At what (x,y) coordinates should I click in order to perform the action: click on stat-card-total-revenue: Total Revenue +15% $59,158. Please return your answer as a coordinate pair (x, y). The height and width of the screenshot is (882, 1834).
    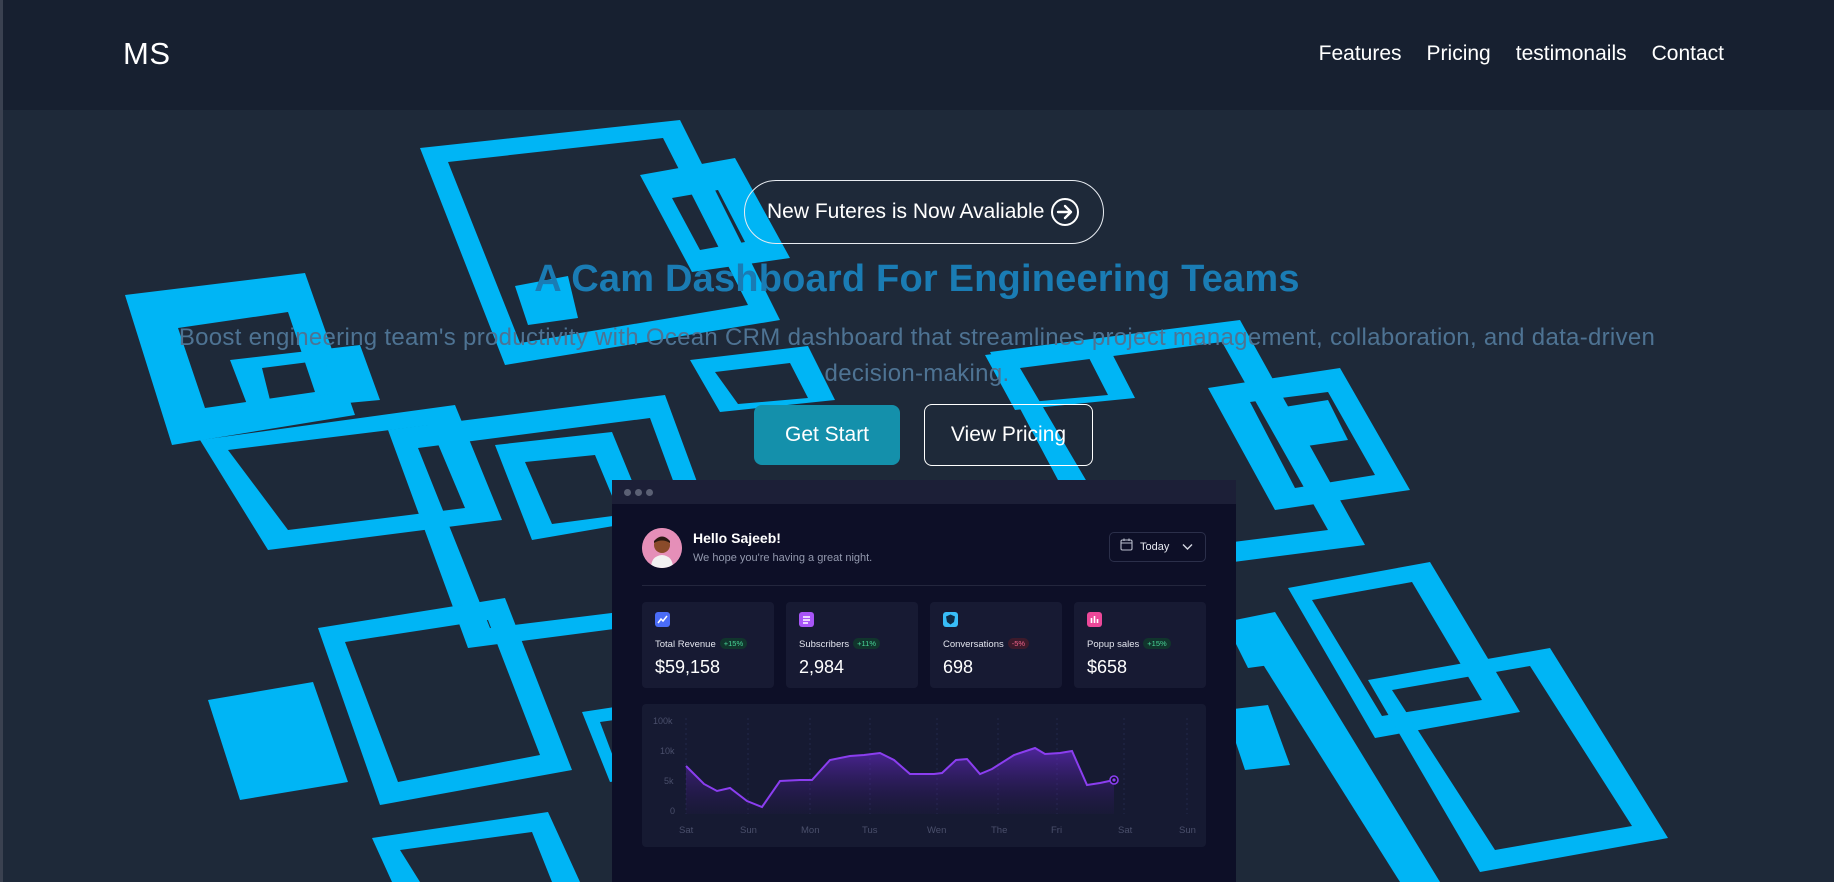
    Looking at the image, I should click on (708, 645).